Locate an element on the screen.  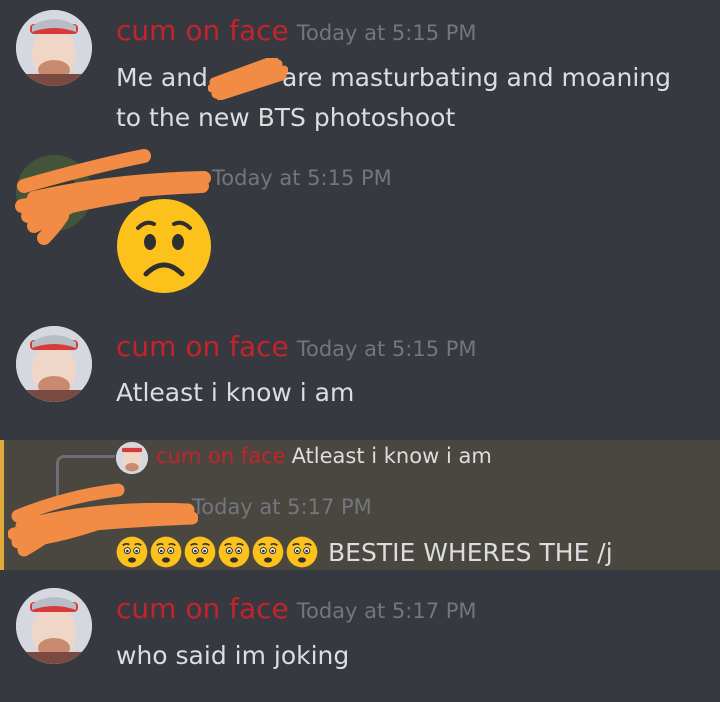
worried-face-emoji is located at coordinates (164, 246).